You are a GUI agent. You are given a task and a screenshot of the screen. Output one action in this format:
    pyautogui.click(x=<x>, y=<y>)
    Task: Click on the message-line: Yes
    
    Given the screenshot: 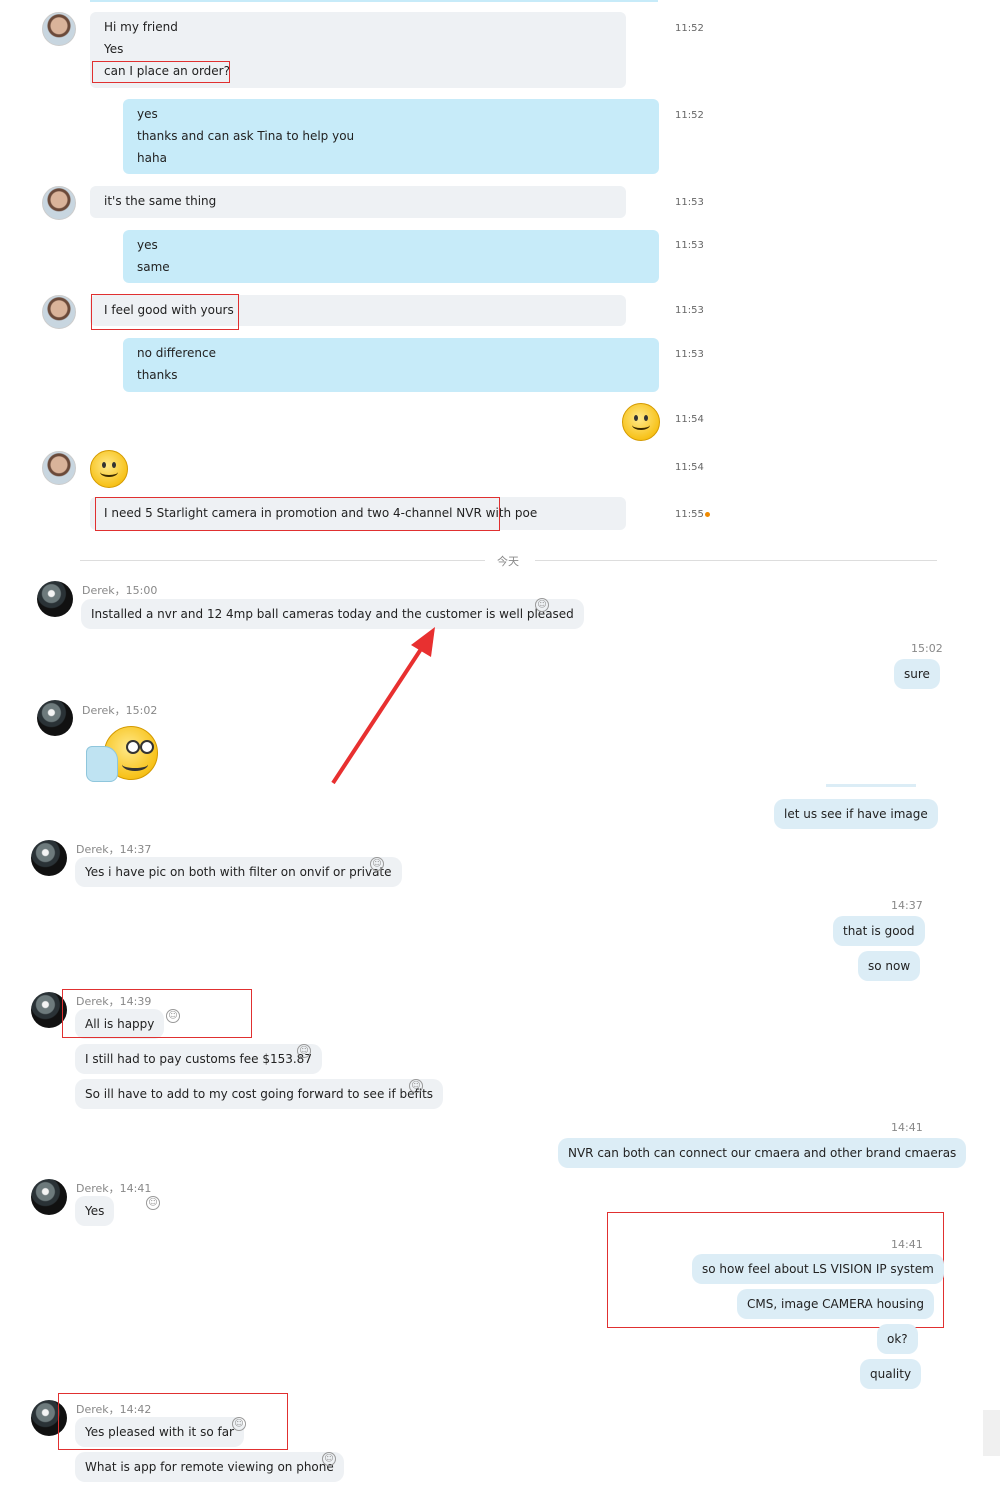 What is the action you would take?
    pyautogui.click(x=114, y=49)
    